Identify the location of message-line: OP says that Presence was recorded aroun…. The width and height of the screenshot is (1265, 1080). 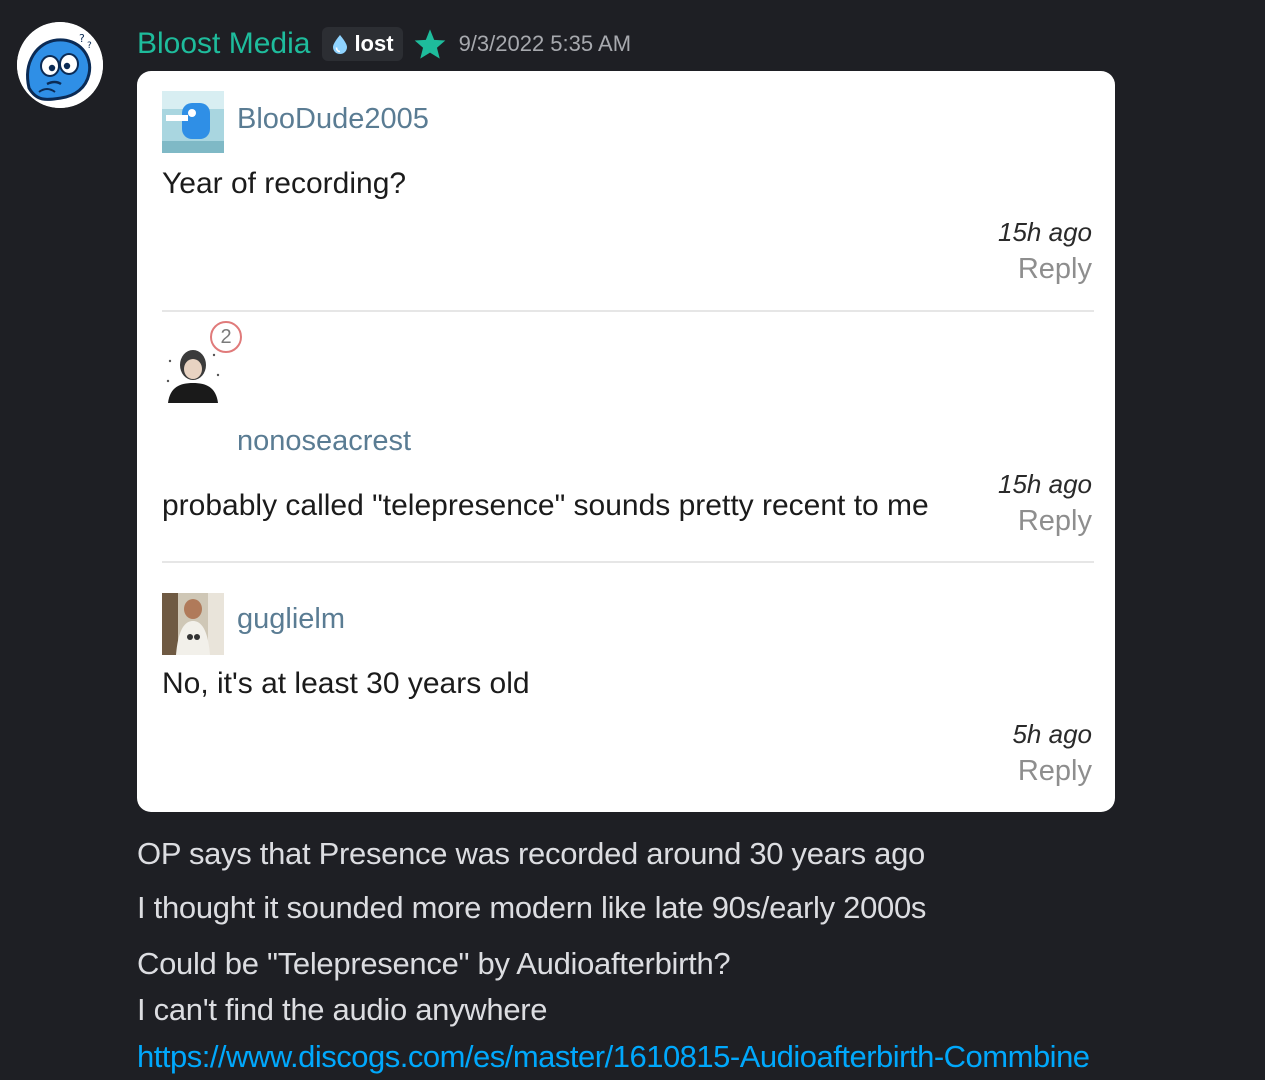
(531, 853).